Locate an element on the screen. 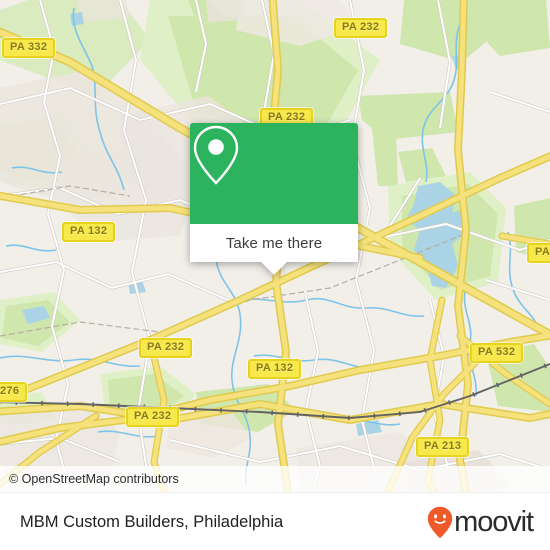  location-popup: Take me there is located at coordinates (274, 199).